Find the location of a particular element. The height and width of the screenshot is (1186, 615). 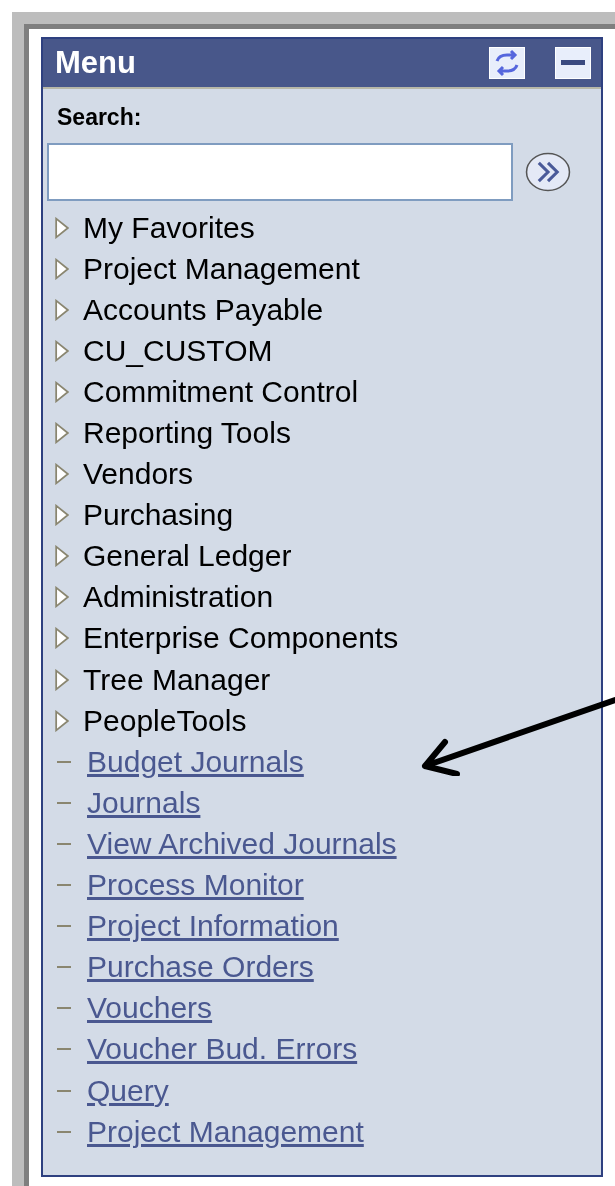

menu-folder: PeopleTools is located at coordinates (165, 720).